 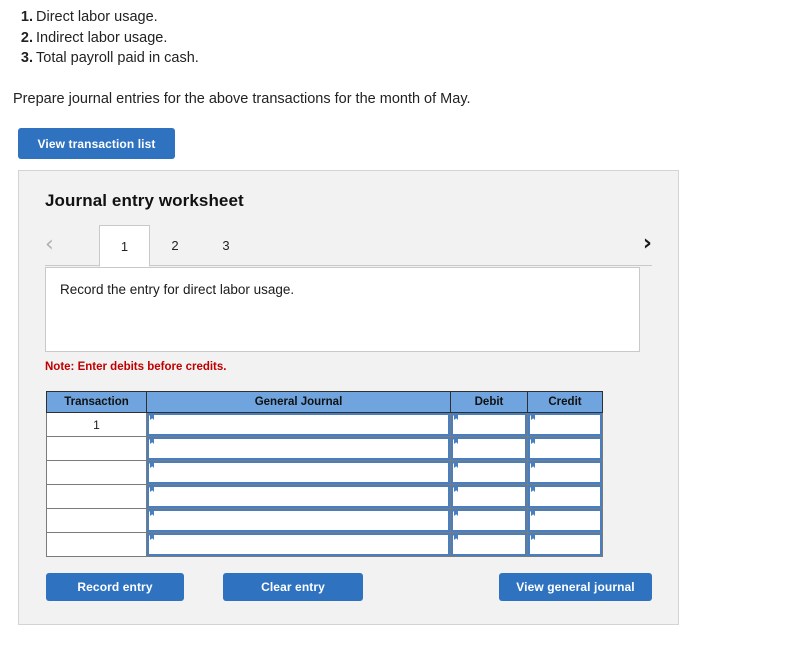 I want to click on column-header-credit: Credit, so click(x=565, y=402).